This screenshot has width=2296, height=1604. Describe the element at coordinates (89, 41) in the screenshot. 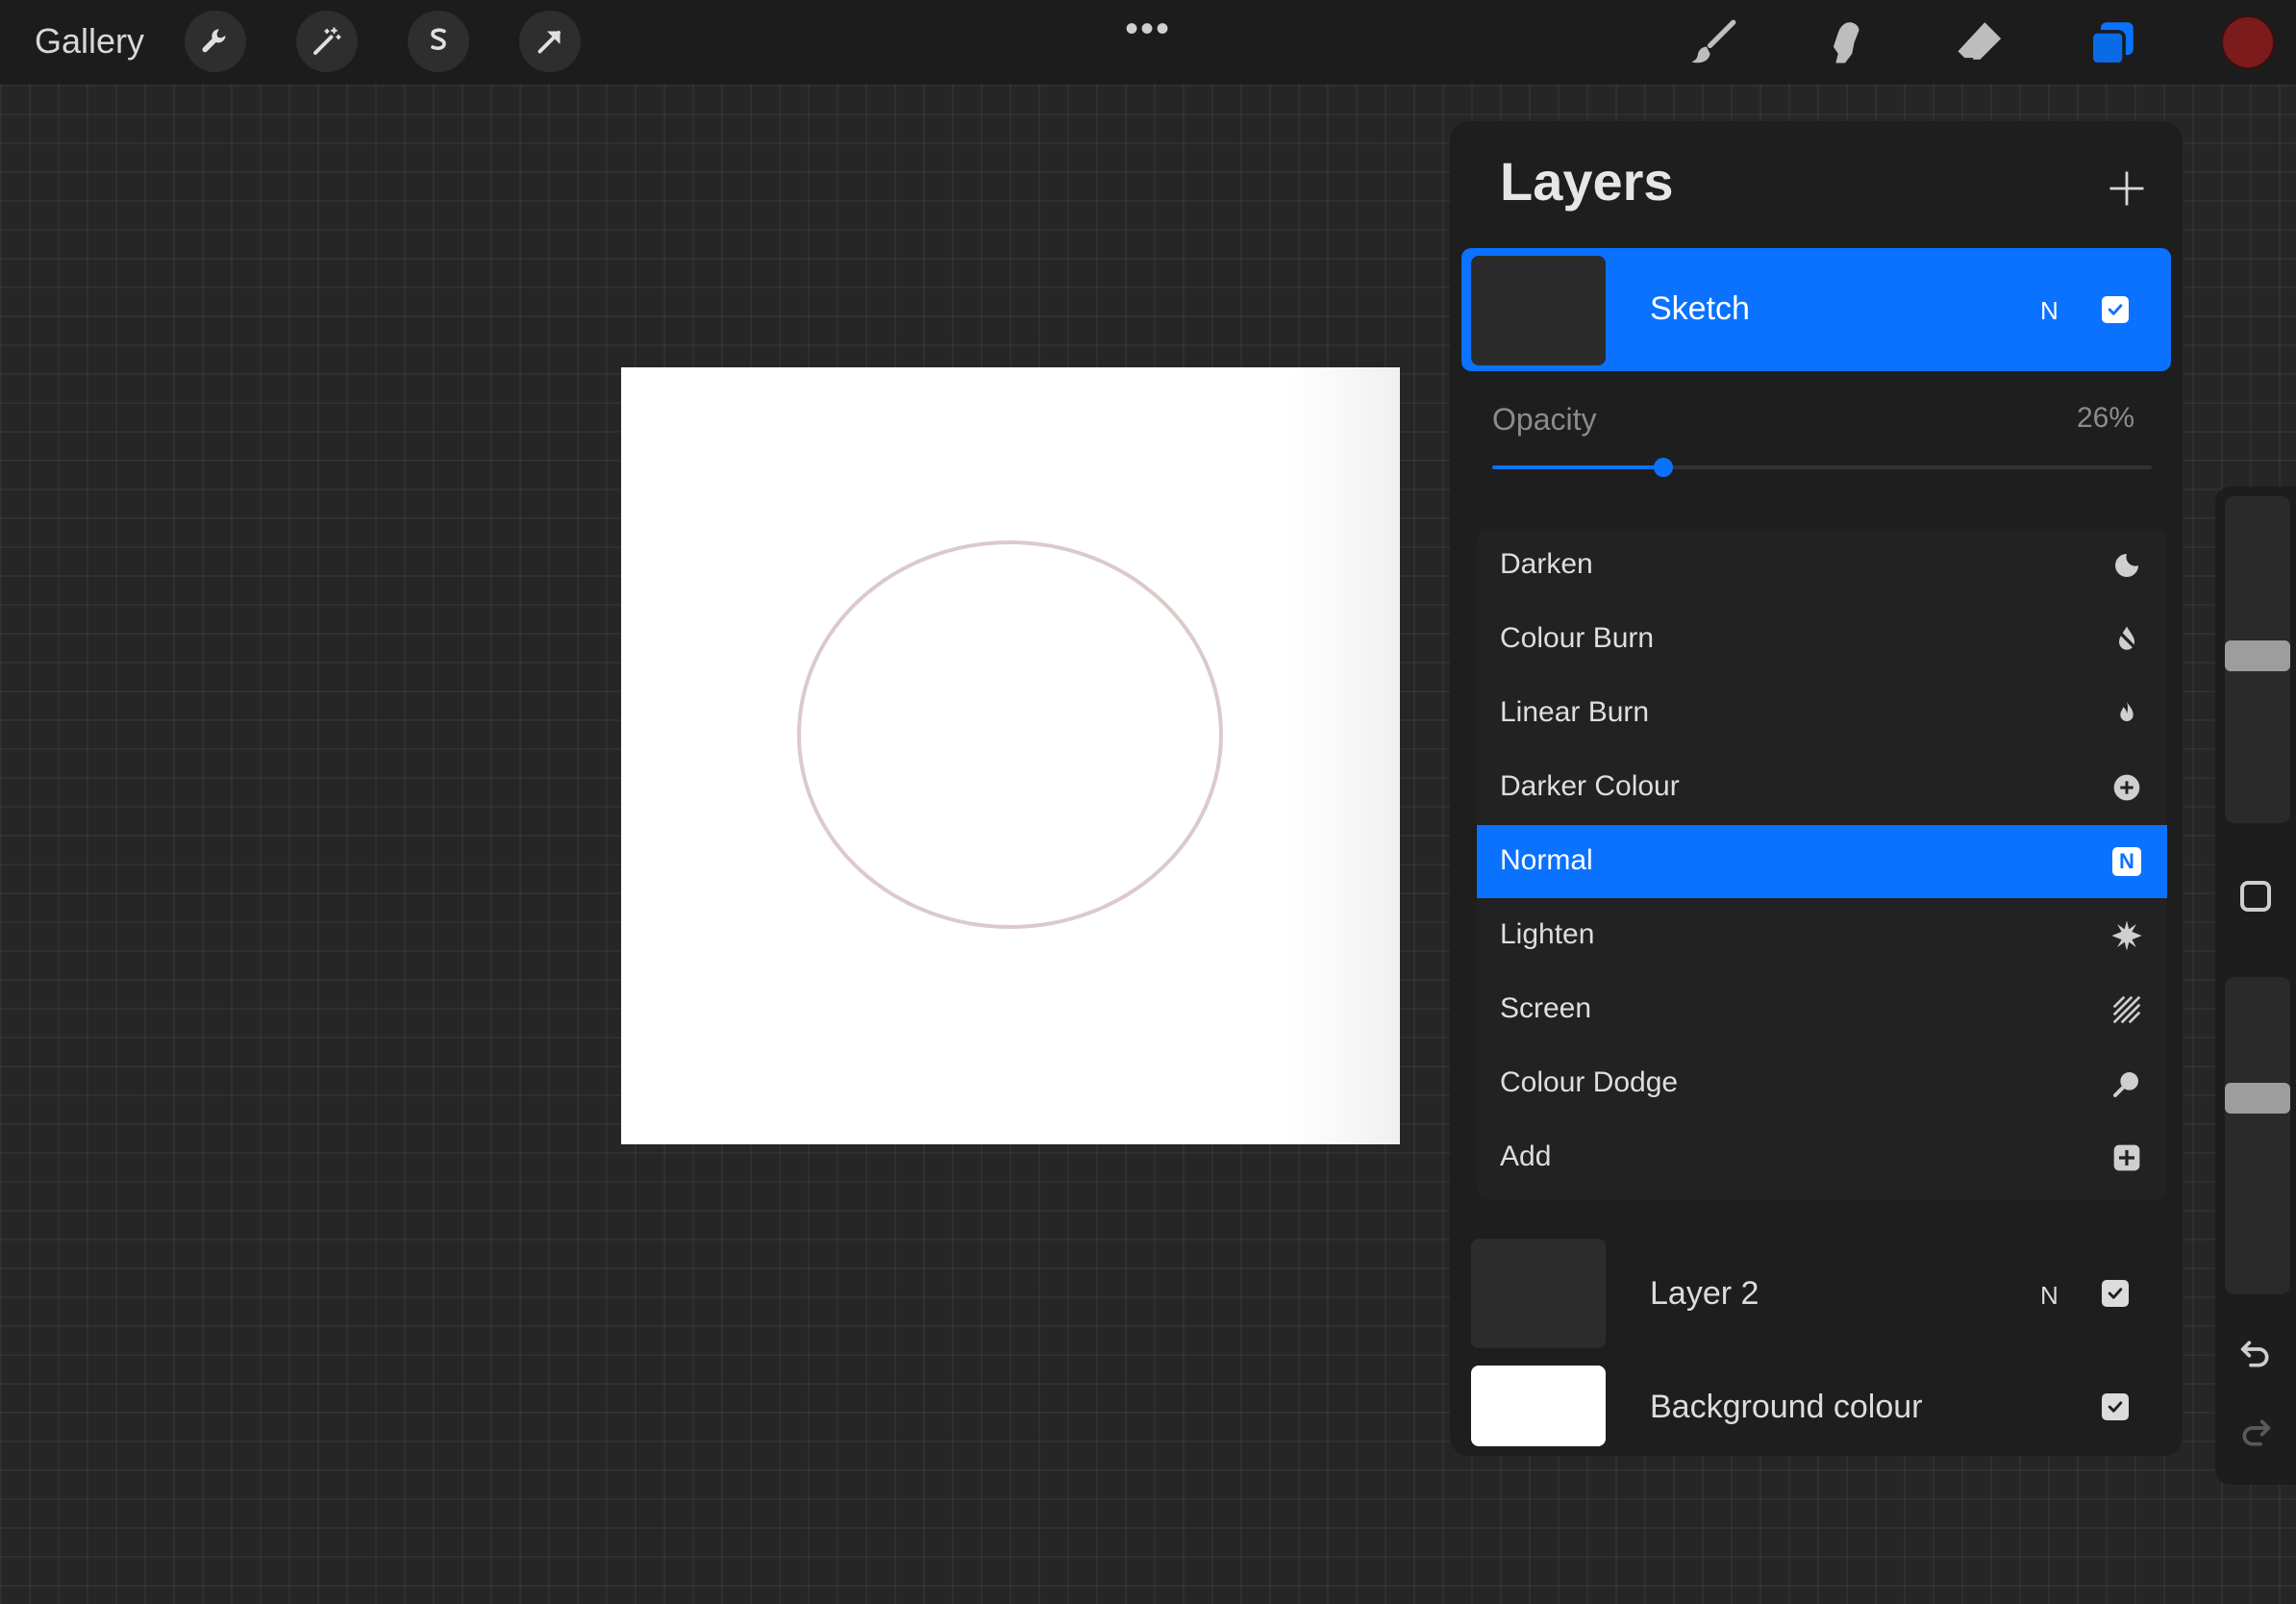

I see `gallery-button: Gallery` at that location.